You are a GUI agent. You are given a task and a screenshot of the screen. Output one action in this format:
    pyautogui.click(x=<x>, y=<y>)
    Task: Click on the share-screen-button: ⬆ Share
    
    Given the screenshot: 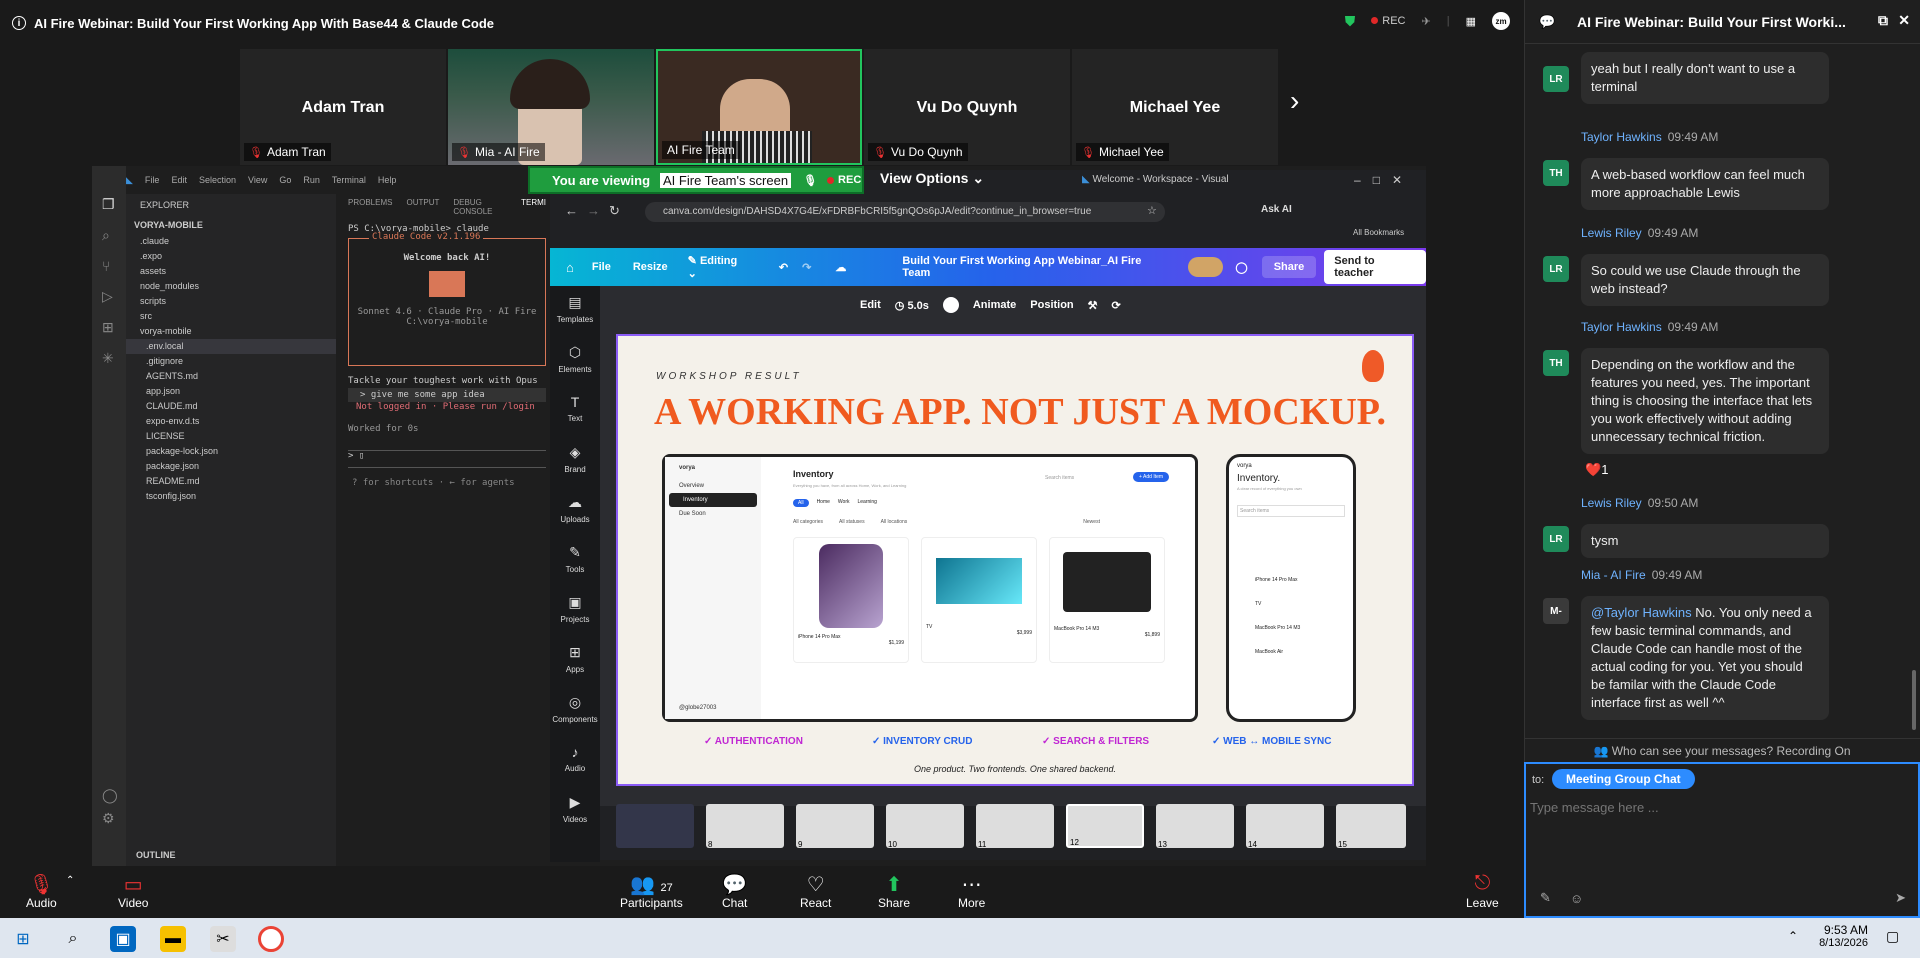 What is the action you would take?
    pyautogui.click(x=894, y=891)
    